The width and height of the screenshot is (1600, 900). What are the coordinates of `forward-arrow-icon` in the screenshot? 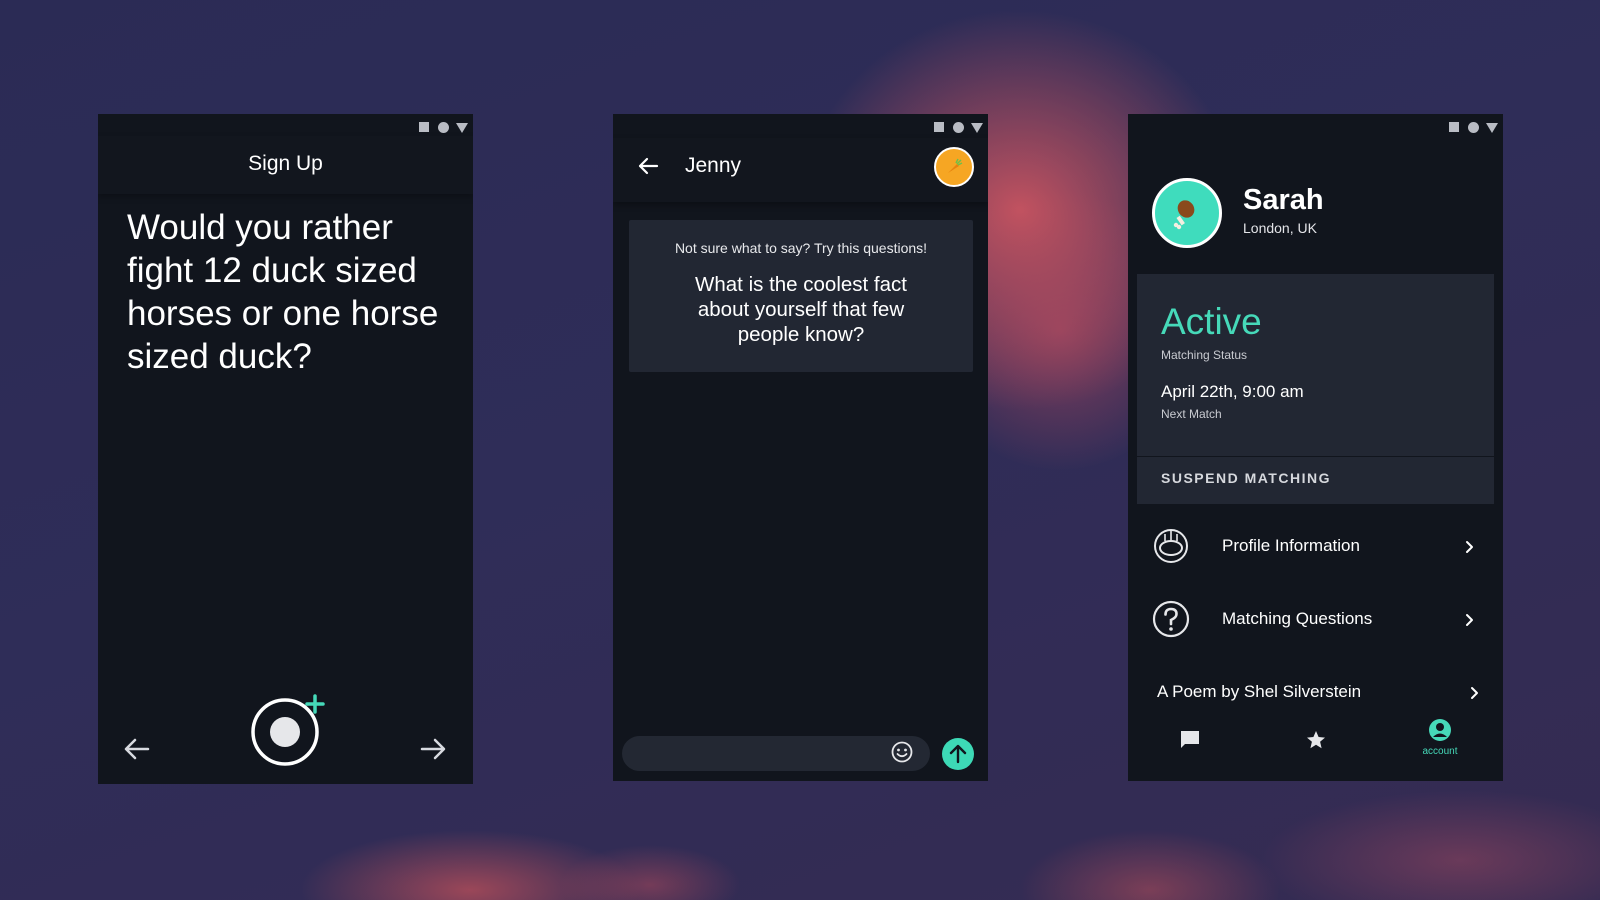 It's located at (433, 749).